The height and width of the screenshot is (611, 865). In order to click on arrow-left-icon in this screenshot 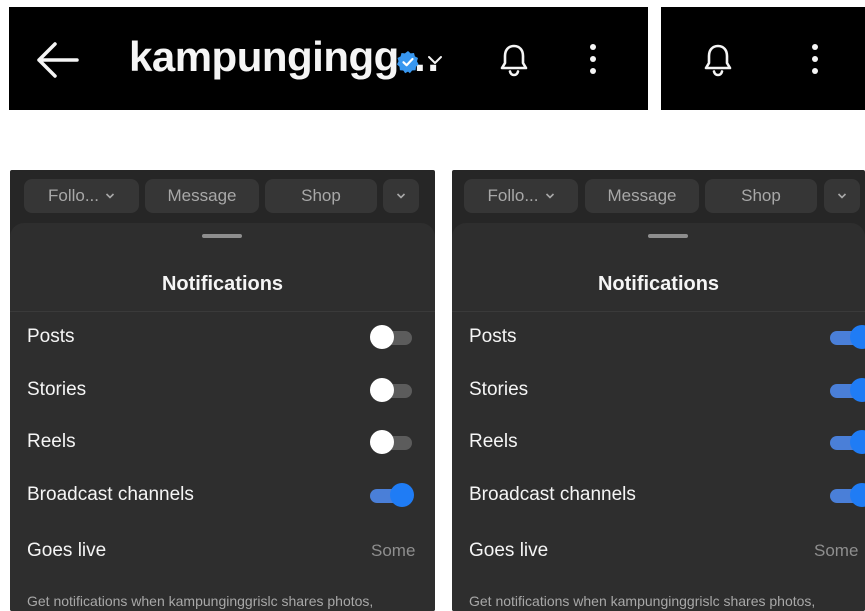, I will do `click(57, 60)`.